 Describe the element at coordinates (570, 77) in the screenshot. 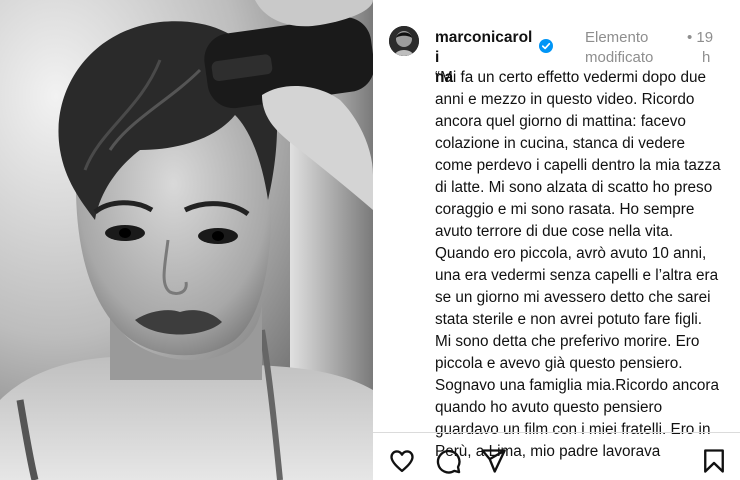

I see `caption-line: “Mi fa un certo effetto vedermi dopo due` at that location.